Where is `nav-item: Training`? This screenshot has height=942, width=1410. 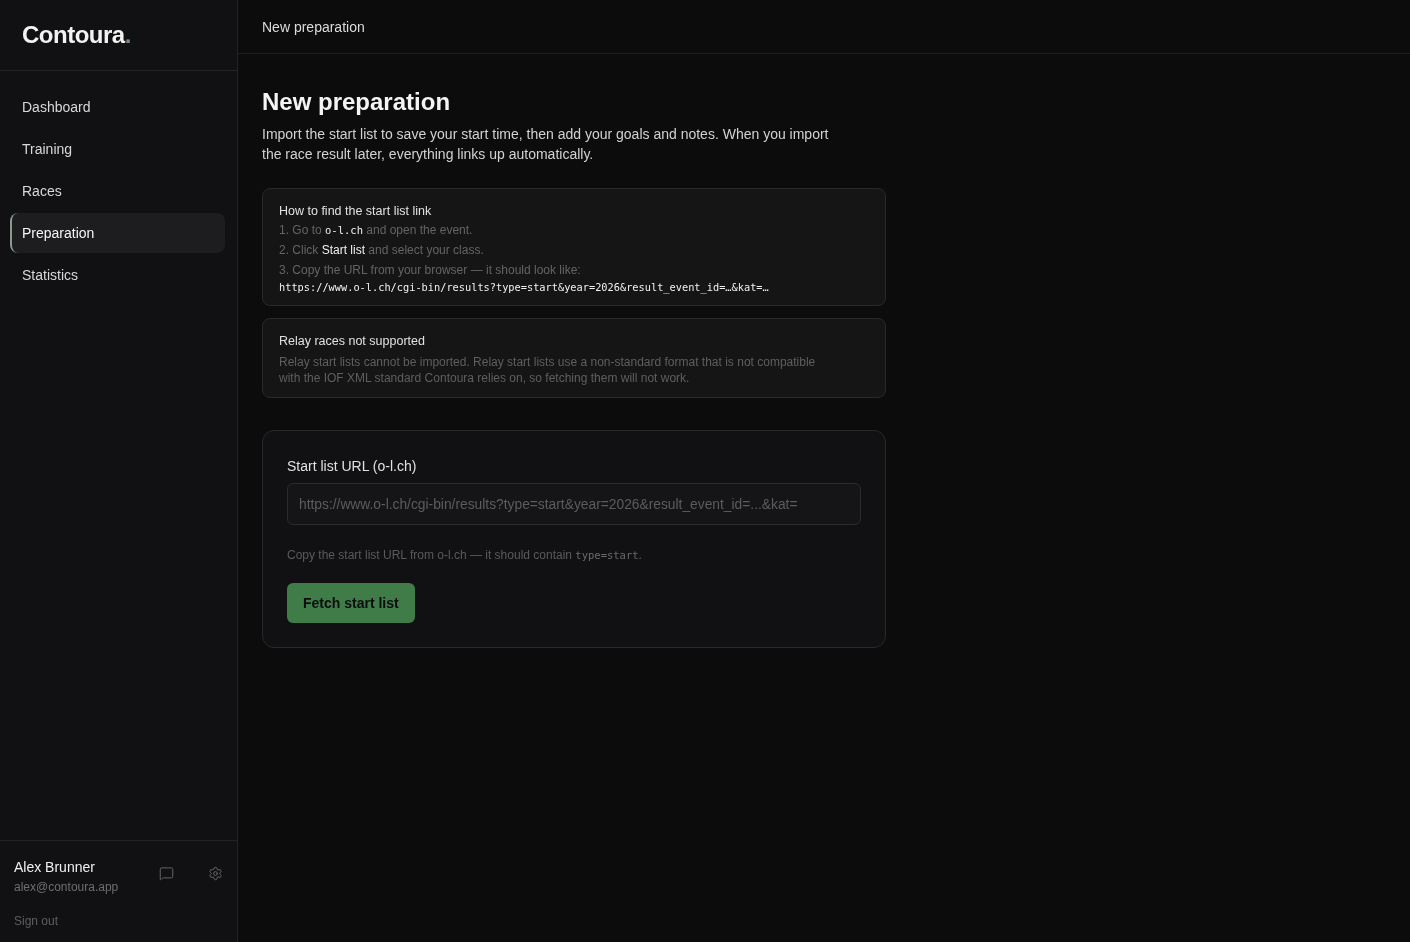 nav-item: Training is located at coordinates (117, 149).